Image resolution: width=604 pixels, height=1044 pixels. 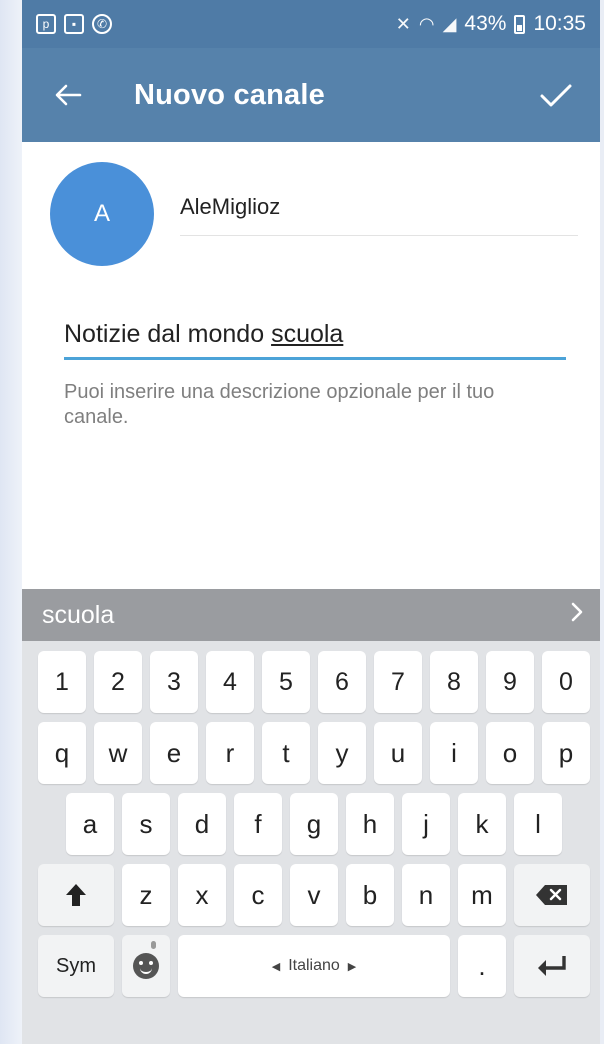 What do you see at coordinates (602, 522) in the screenshot?
I see `screen-border-right` at bounding box center [602, 522].